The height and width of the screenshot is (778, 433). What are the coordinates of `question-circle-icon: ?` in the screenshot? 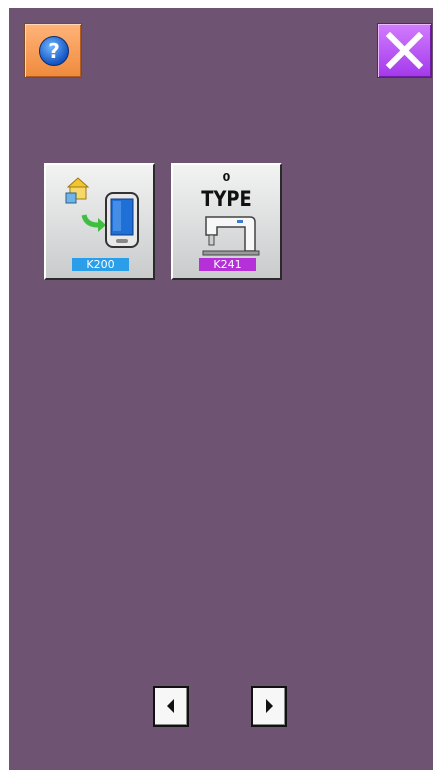 It's located at (54, 51).